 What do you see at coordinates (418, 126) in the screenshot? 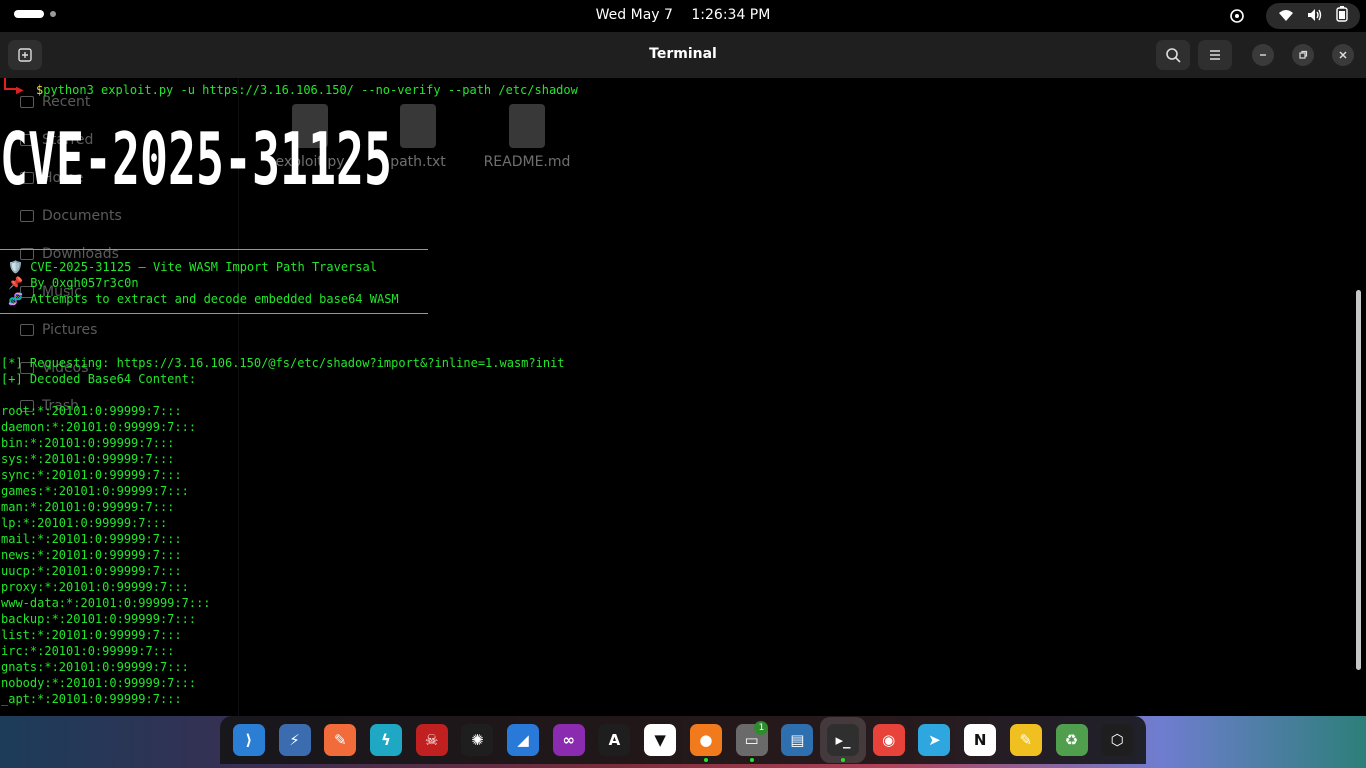
I see `text-file-icon` at bounding box center [418, 126].